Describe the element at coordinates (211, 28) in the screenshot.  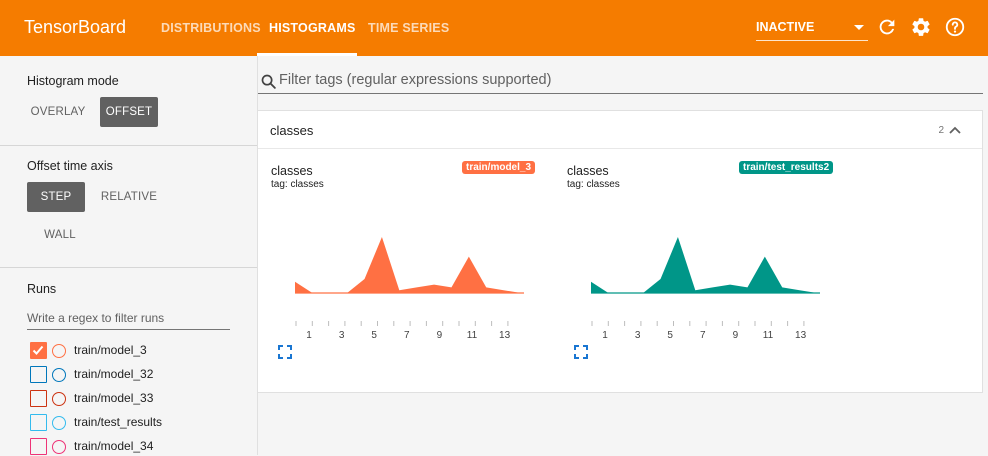
I see `tab-distributions: DISTRIBUTIONS` at that location.